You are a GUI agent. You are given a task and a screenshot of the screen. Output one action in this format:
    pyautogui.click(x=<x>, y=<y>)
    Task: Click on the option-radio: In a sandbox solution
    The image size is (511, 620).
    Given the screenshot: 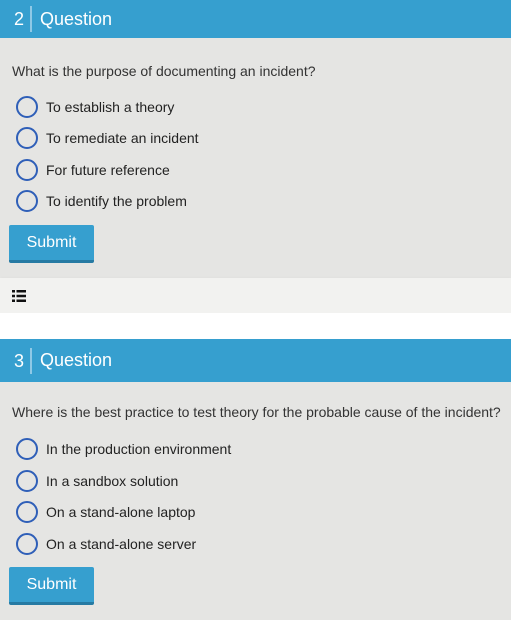 What is the action you would take?
    pyautogui.click(x=97, y=481)
    